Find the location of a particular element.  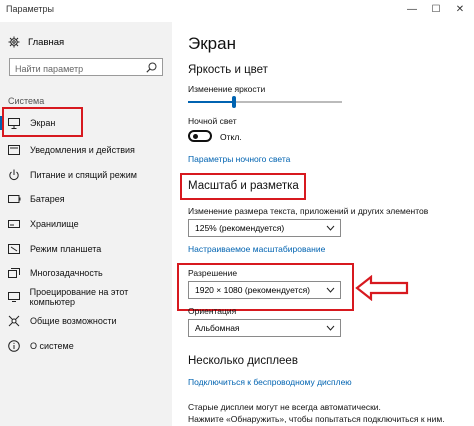

resolution-label: Разрешение is located at coordinates (213, 273).